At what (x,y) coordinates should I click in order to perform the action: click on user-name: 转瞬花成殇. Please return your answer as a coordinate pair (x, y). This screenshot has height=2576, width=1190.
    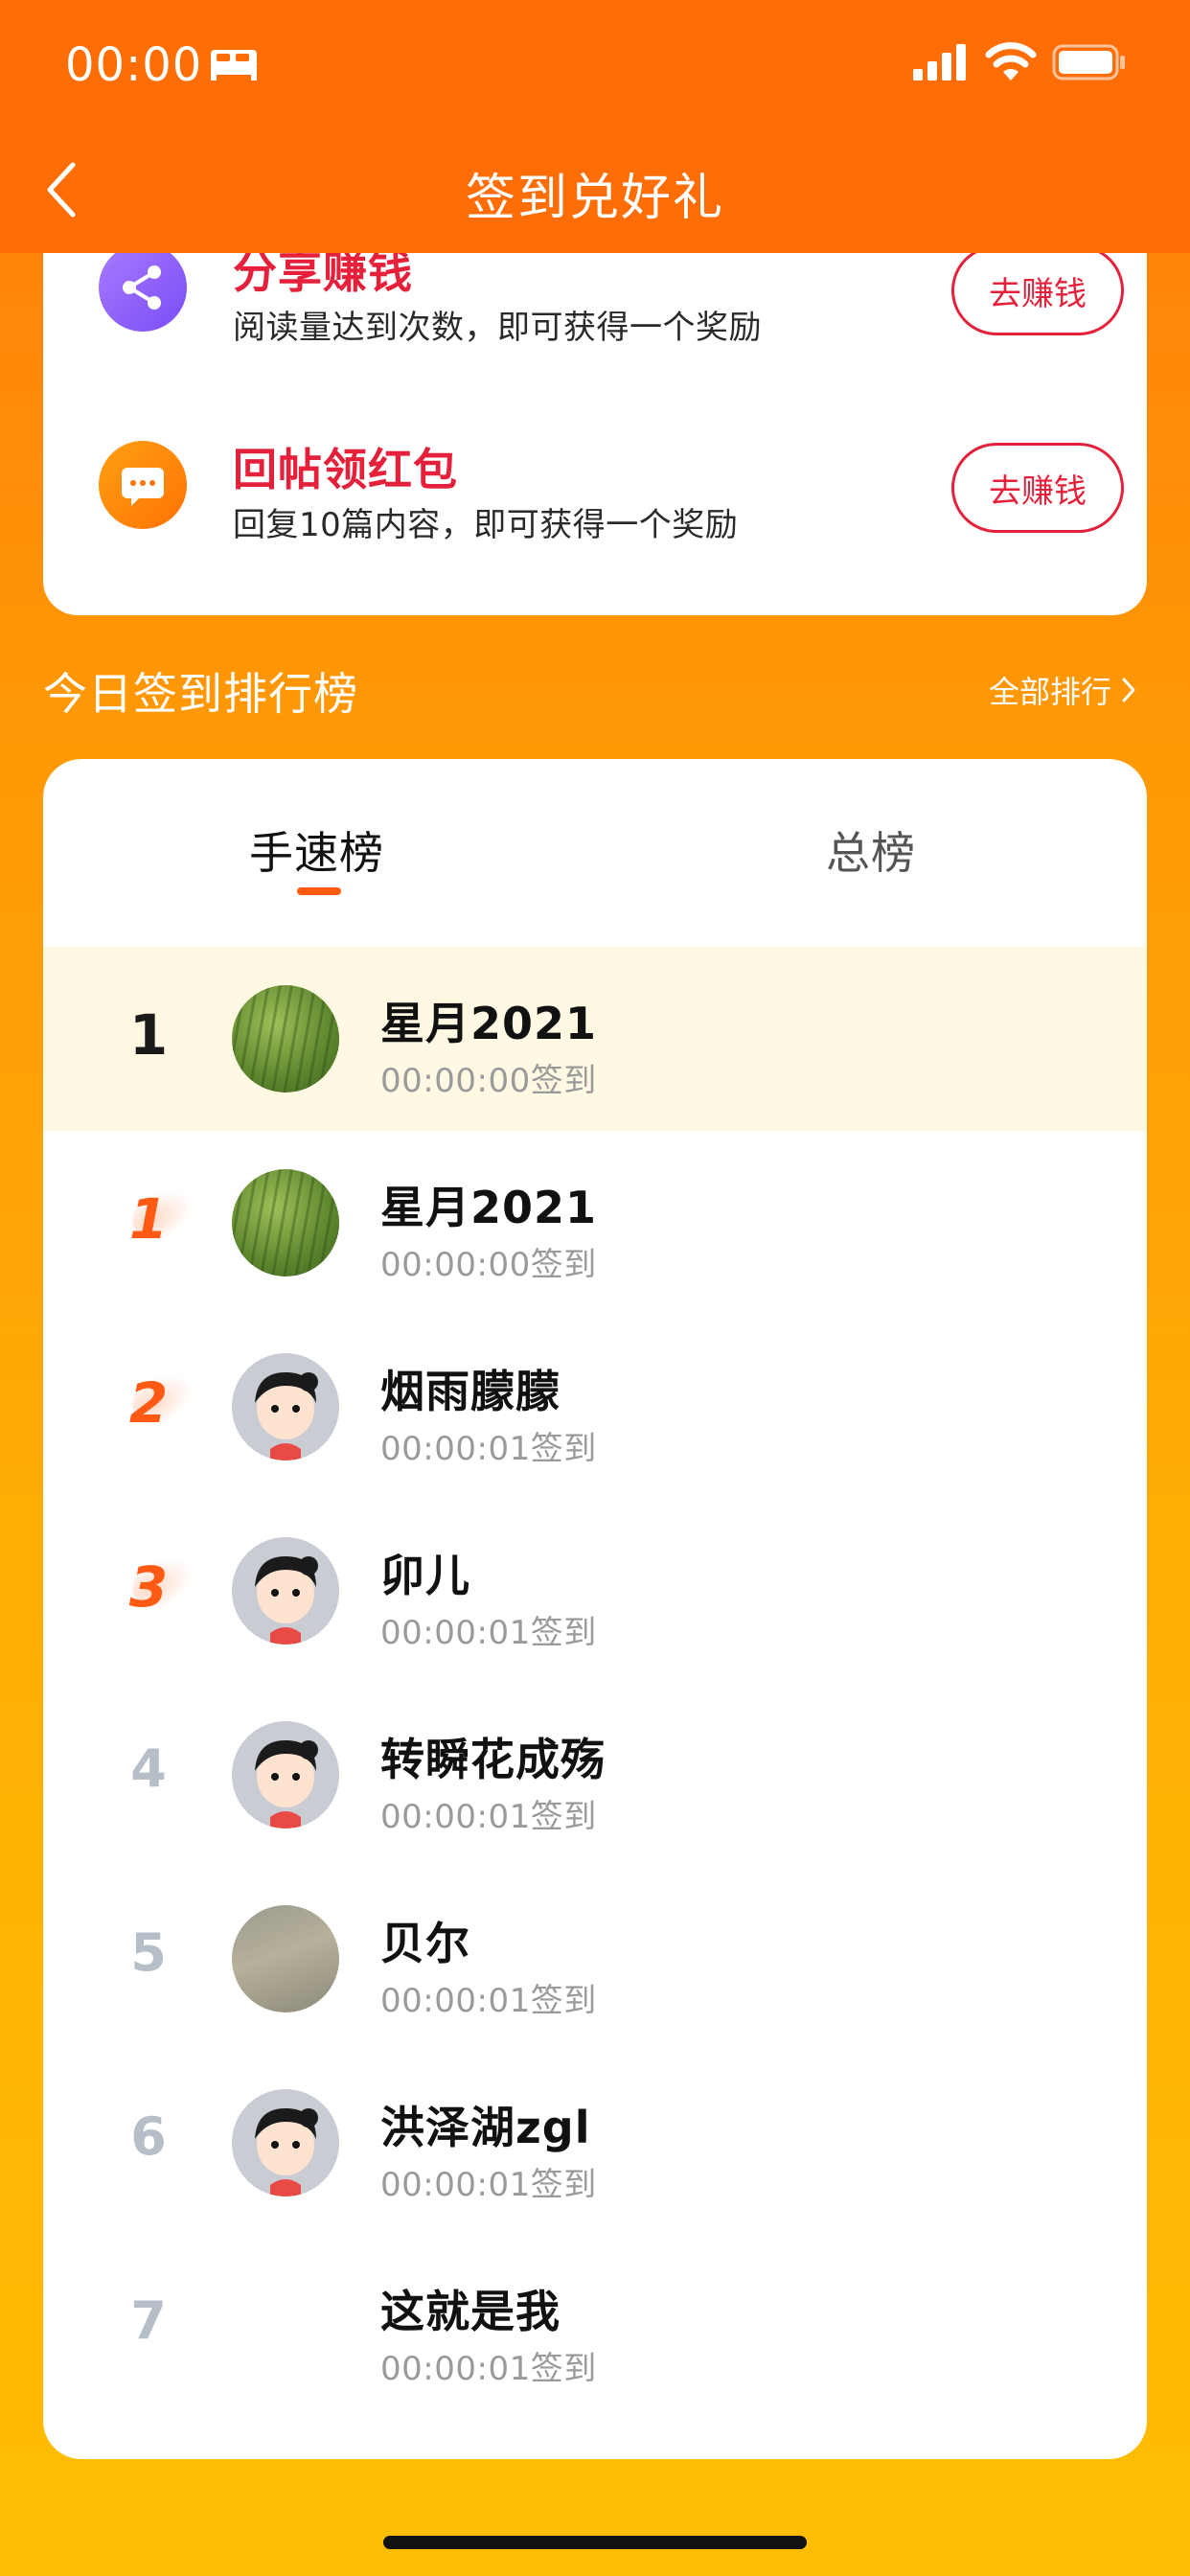
    Looking at the image, I should click on (493, 1759).